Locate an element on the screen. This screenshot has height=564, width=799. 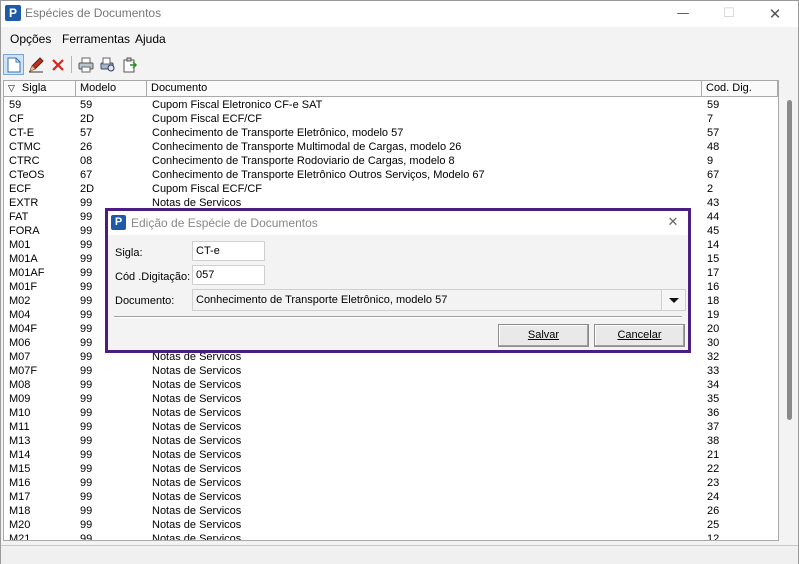
table-cell: 67 is located at coordinates (86, 175).